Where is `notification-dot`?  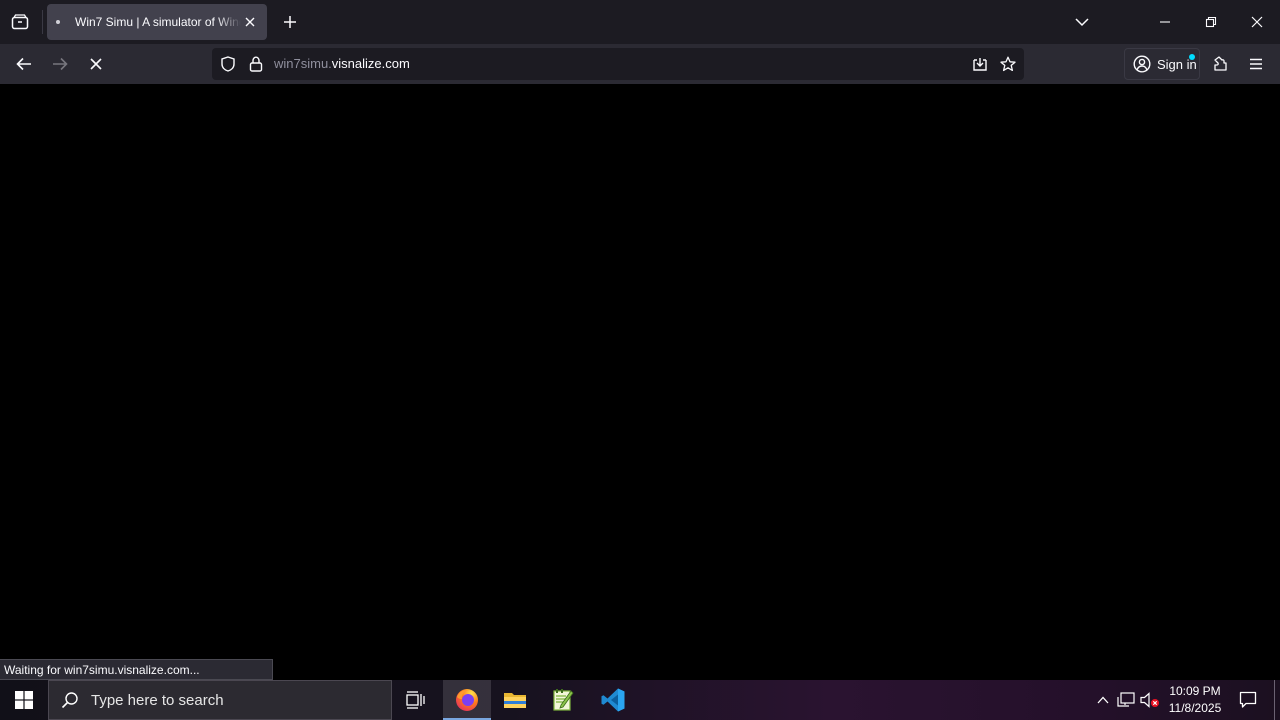 notification-dot is located at coordinates (1192, 57).